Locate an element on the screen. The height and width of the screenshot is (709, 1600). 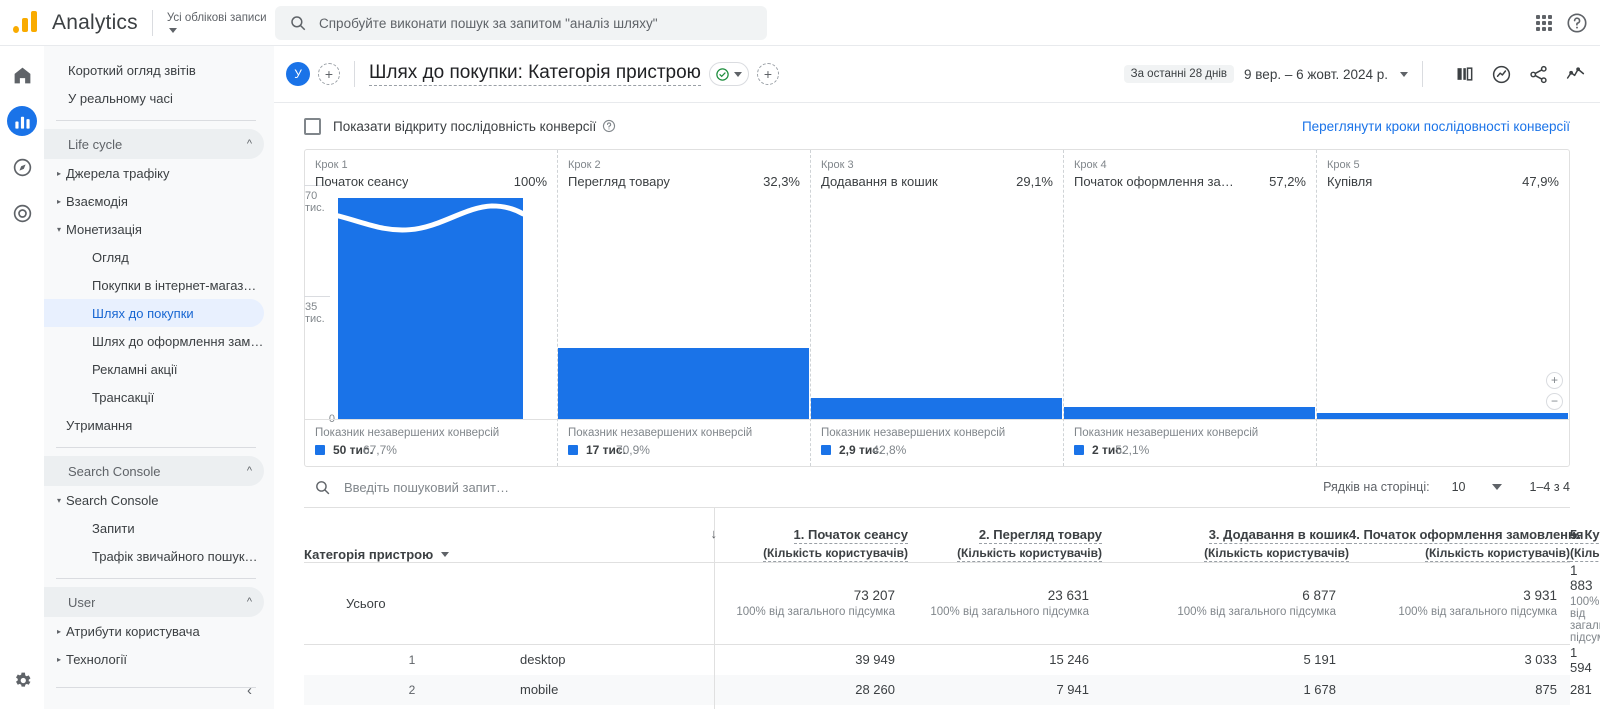
left-rail is located at coordinates (22, 377).